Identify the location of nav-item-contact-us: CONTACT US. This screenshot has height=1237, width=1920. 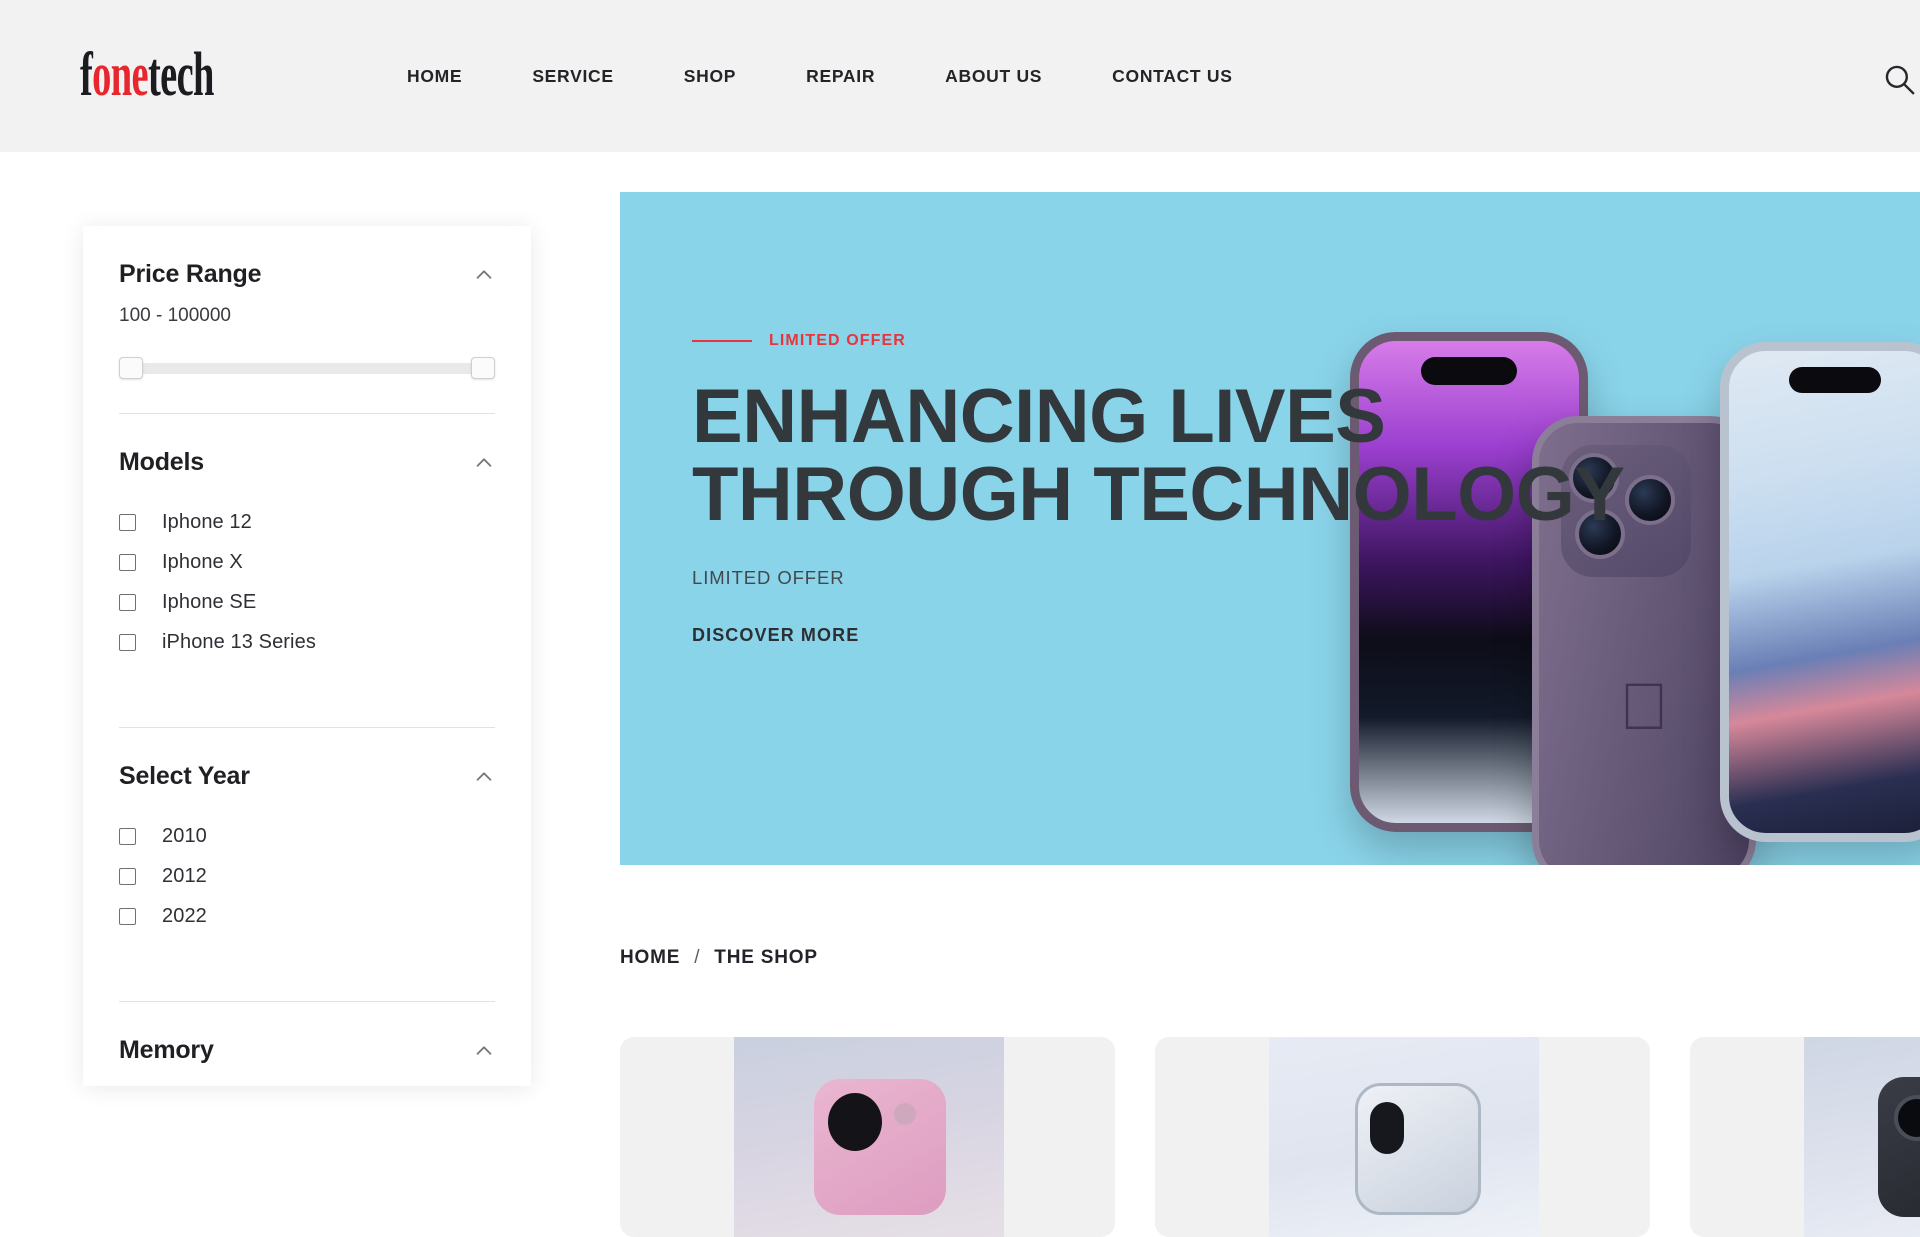
(1172, 76).